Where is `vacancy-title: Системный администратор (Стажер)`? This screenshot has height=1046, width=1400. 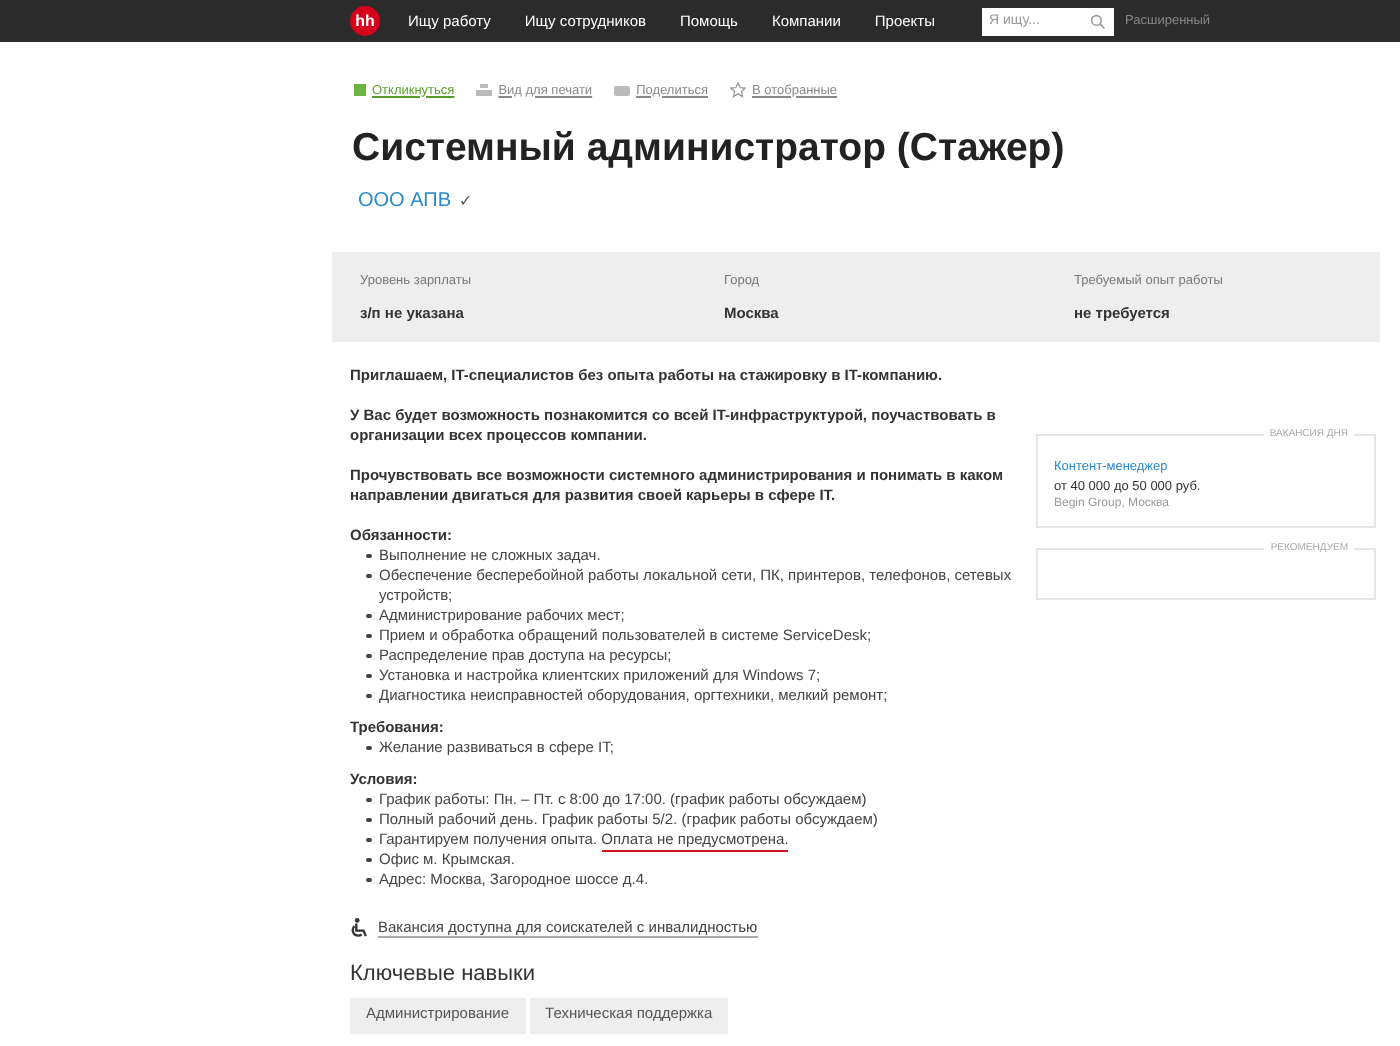 vacancy-title: Системный администратор (Стажер) is located at coordinates (709, 149).